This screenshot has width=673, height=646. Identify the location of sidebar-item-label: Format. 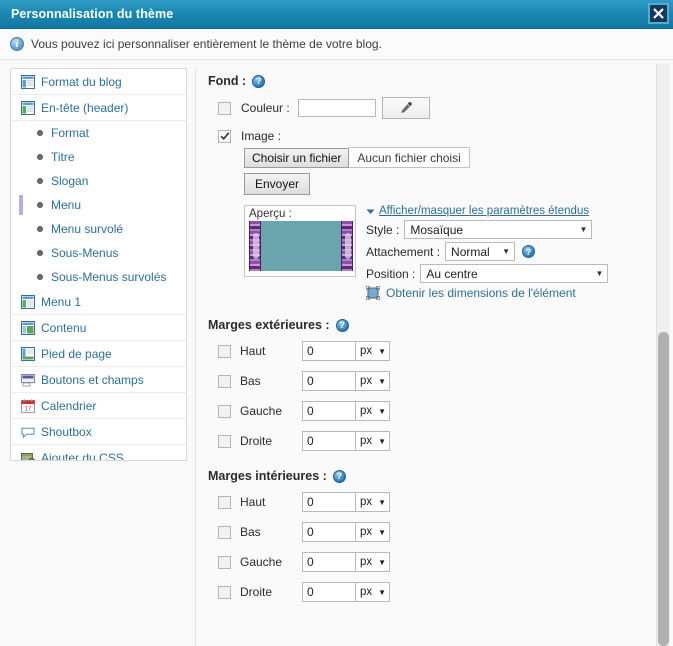
(70, 133).